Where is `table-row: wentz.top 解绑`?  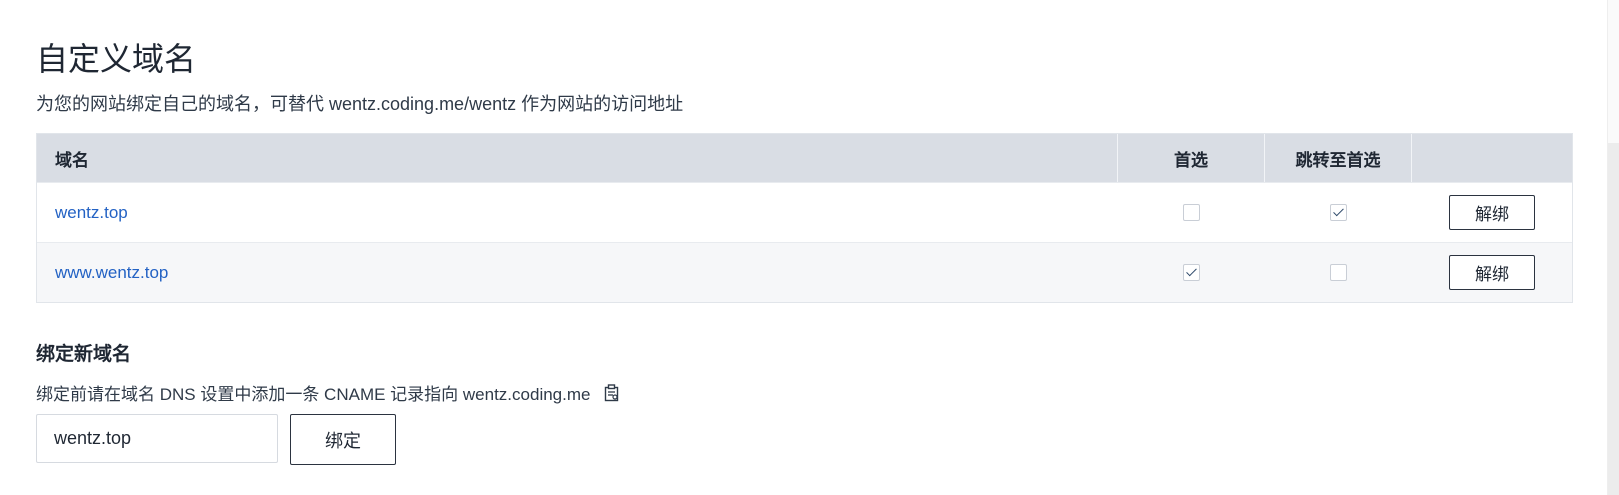
table-row: wentz.top 解绑 is located at coordinates (804, 212).